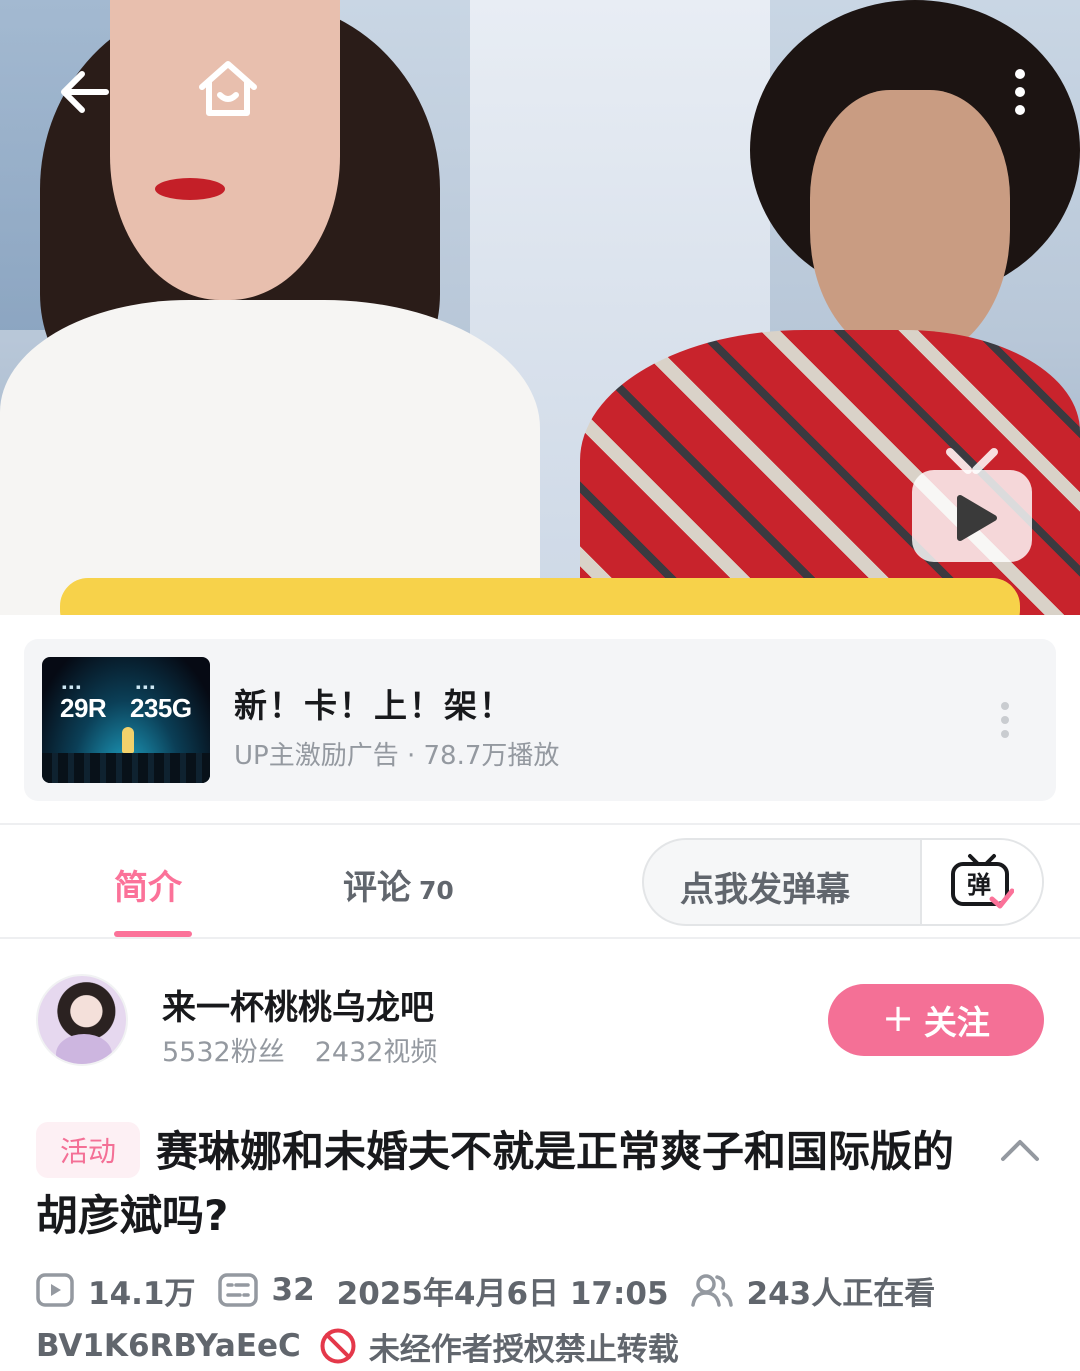 The image size is (1080, 1371). I want to click on uploader-videos: 2432视频, so click(376, 1052).